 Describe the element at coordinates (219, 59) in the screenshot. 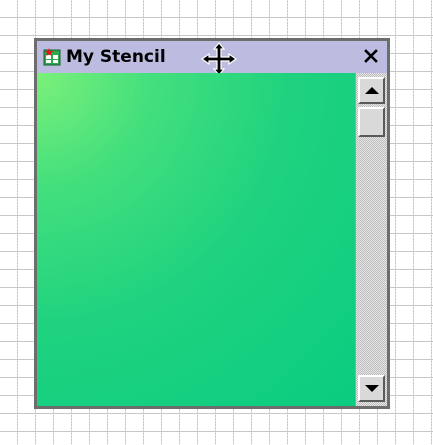

I see `move-cursor-icon` at that location.